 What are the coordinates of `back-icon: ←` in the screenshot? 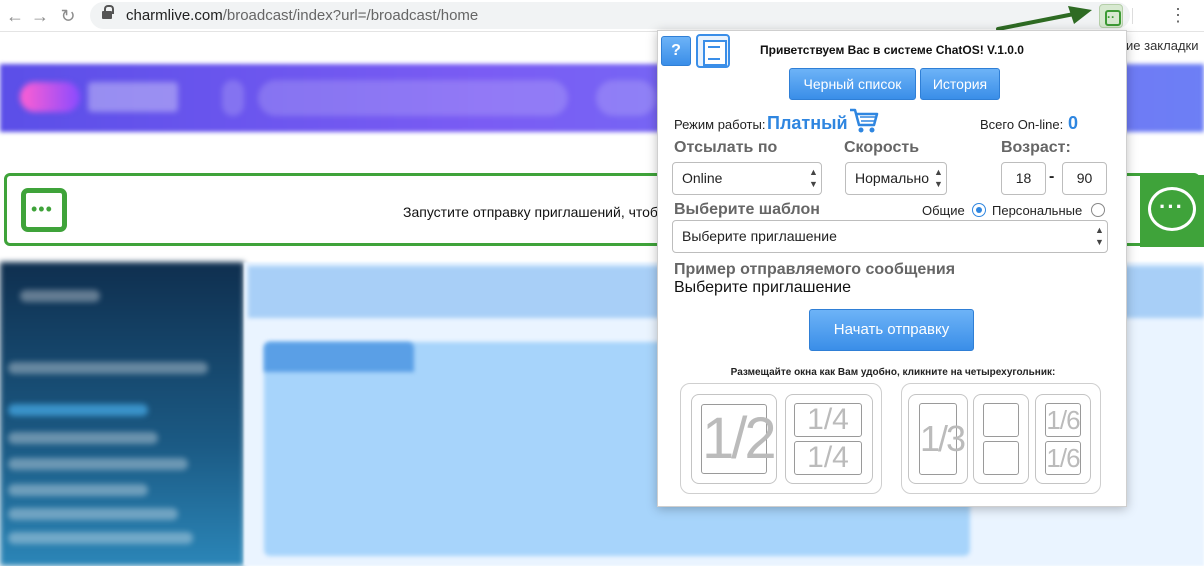 It's located at (15, 16).